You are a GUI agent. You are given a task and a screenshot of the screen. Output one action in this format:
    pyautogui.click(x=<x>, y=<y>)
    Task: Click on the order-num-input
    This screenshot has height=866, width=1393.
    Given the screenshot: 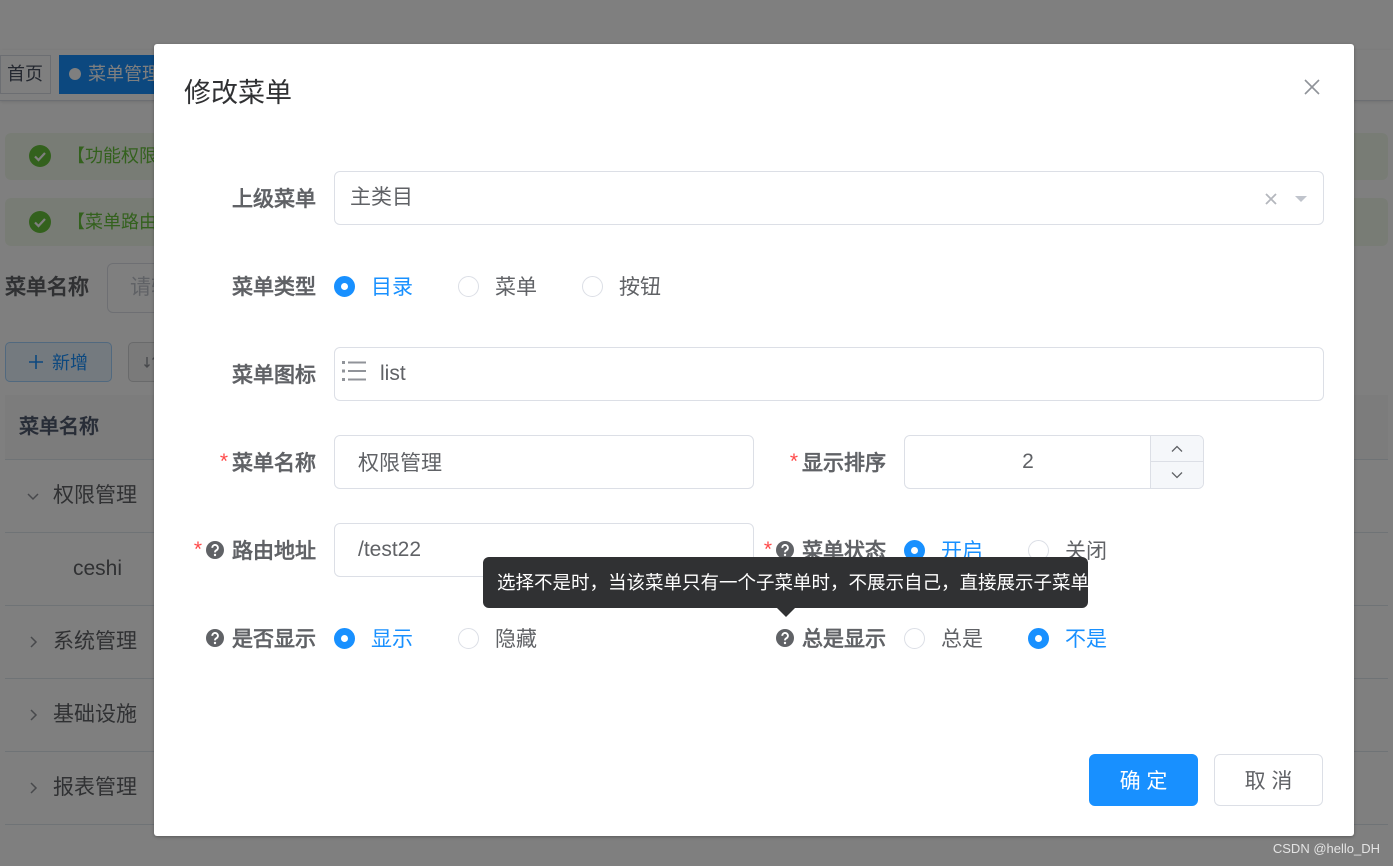 What is the action you would take?
    pyautogui.click(x=1028, y=462)
    